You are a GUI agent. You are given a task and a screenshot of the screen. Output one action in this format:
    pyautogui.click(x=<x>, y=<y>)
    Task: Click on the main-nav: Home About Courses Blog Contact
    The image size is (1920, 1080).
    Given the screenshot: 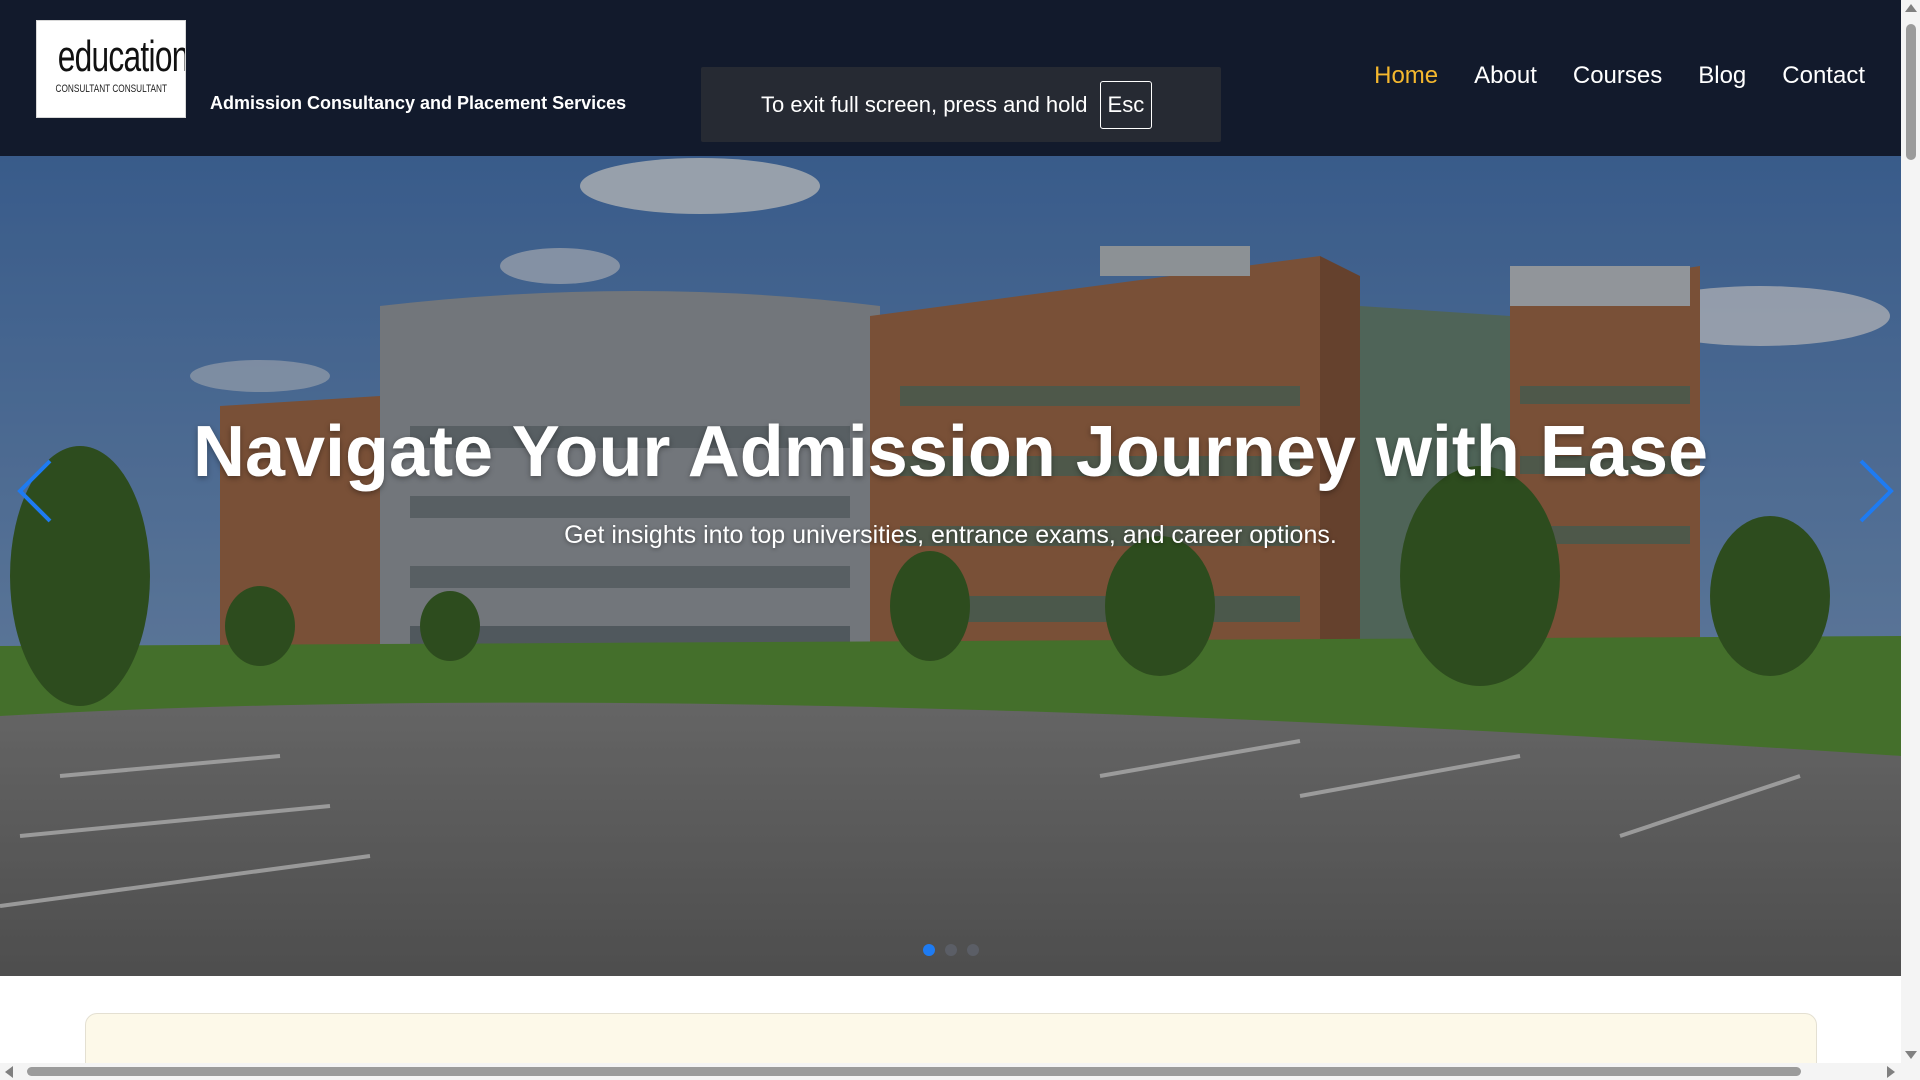 What is the action you would take?
    pyautogui.click(x=1601, y=76)
    